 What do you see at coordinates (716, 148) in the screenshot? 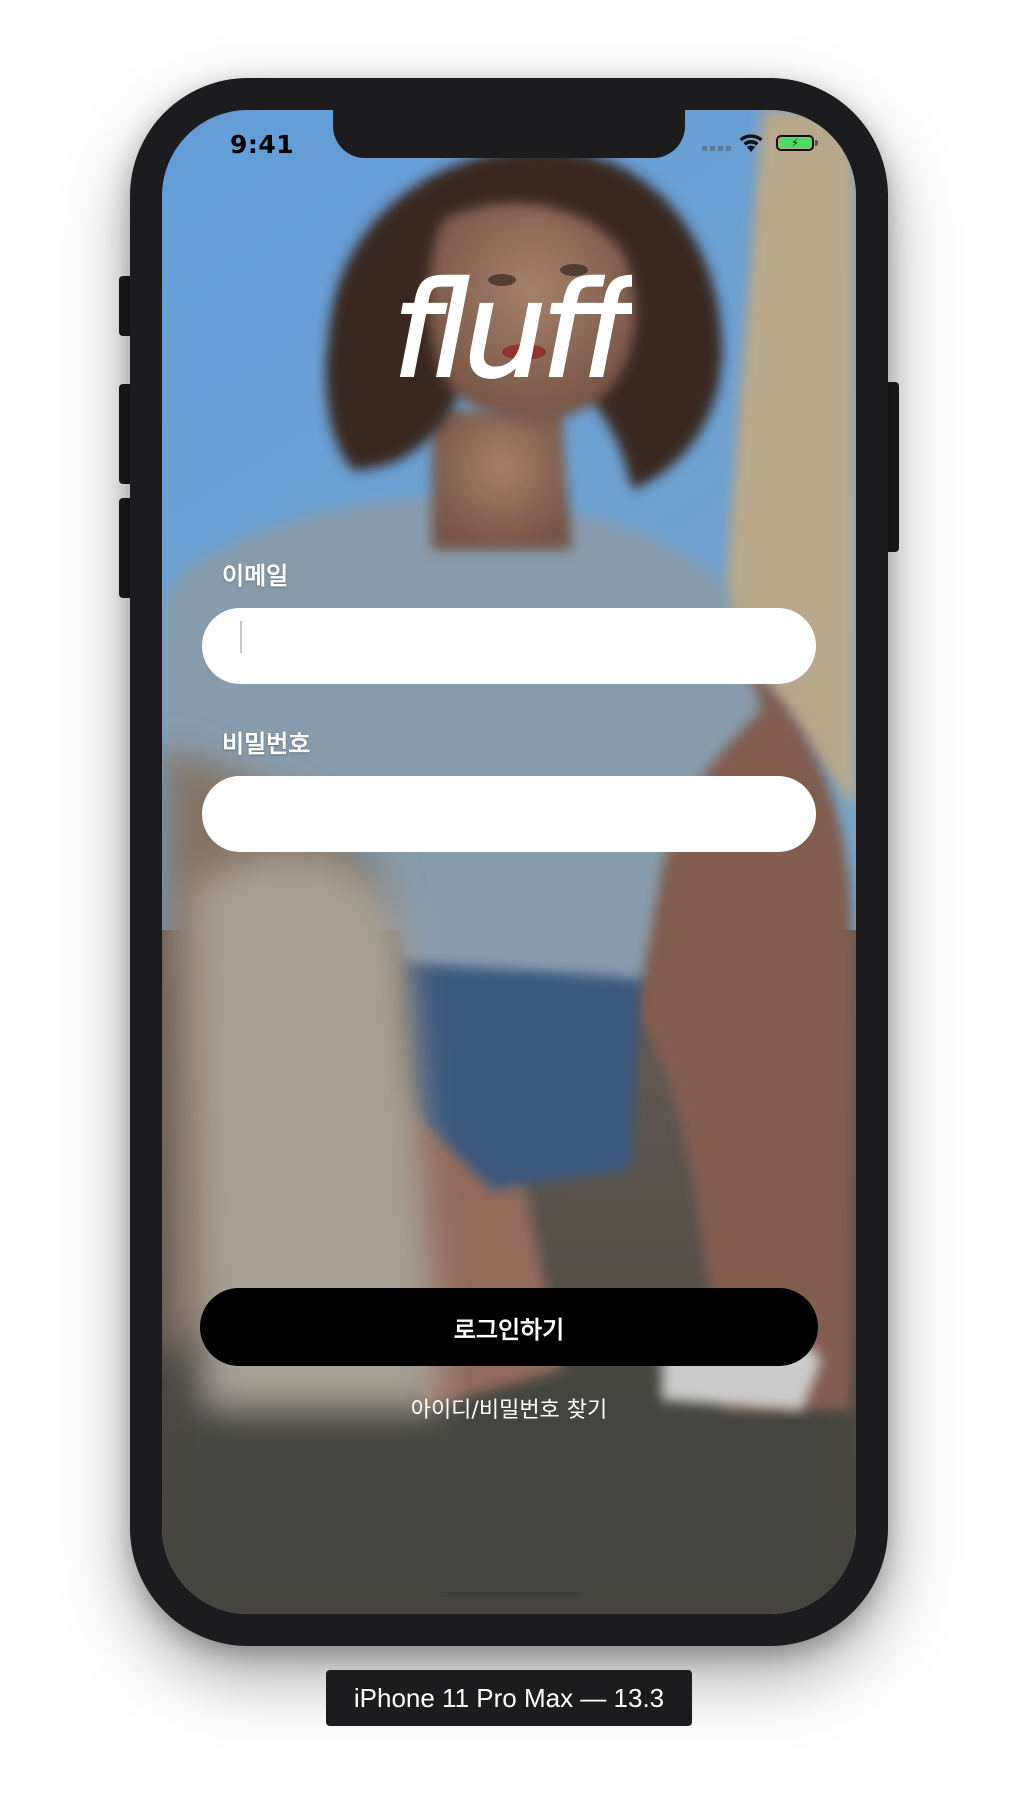
I see `cellular-signal-icon` at bounding box center [716, 148].